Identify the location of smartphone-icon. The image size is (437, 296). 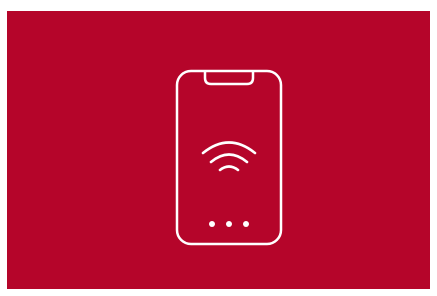
(229, 157).